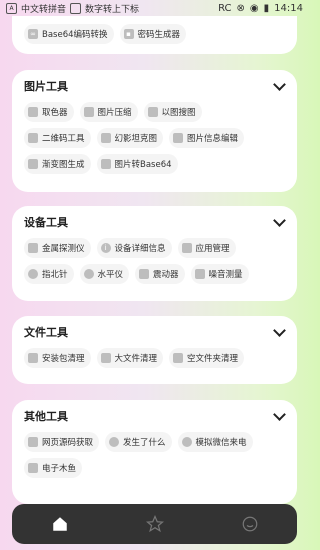 Image resolution: width=320 pixels, height=550 pixels. What do you see at coordinates (105, 248) in the screenshot?
I see `info-icon: i` at bounding box center [105, 248].